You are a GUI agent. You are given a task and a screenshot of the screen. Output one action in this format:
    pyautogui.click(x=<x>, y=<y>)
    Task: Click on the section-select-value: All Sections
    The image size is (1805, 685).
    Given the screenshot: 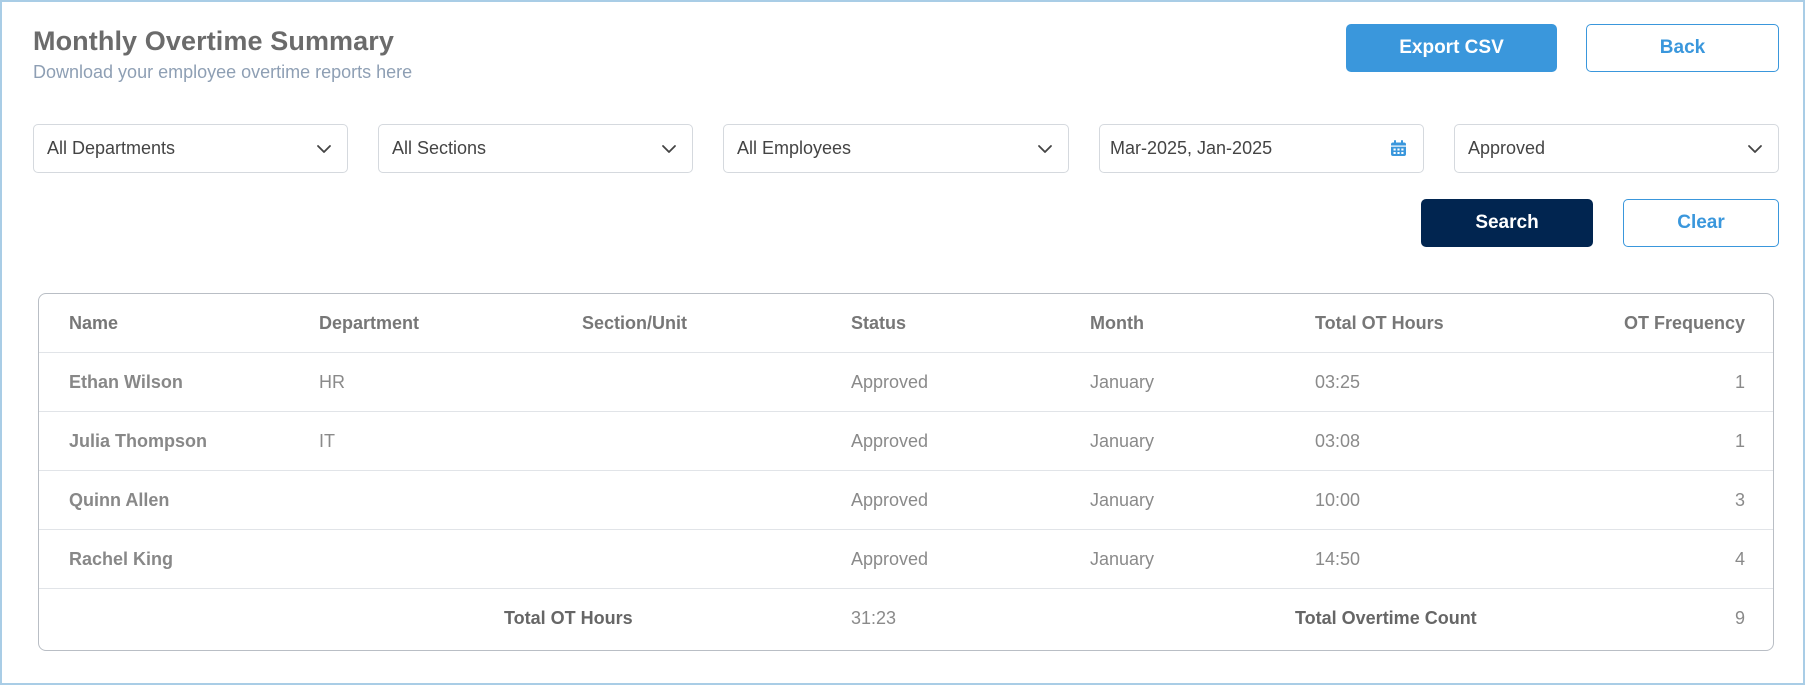 What is the action you would take?
    pyautogui.click(x=439, y=148)
    